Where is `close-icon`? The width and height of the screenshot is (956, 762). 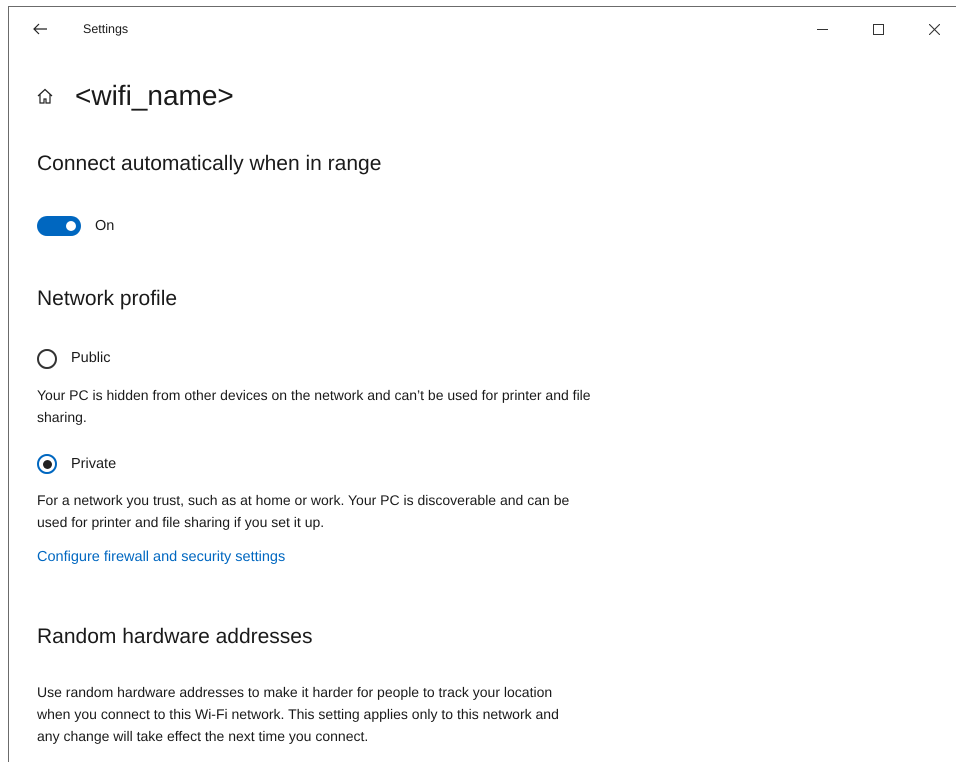 close-icon is located at coordinates (934, 29).